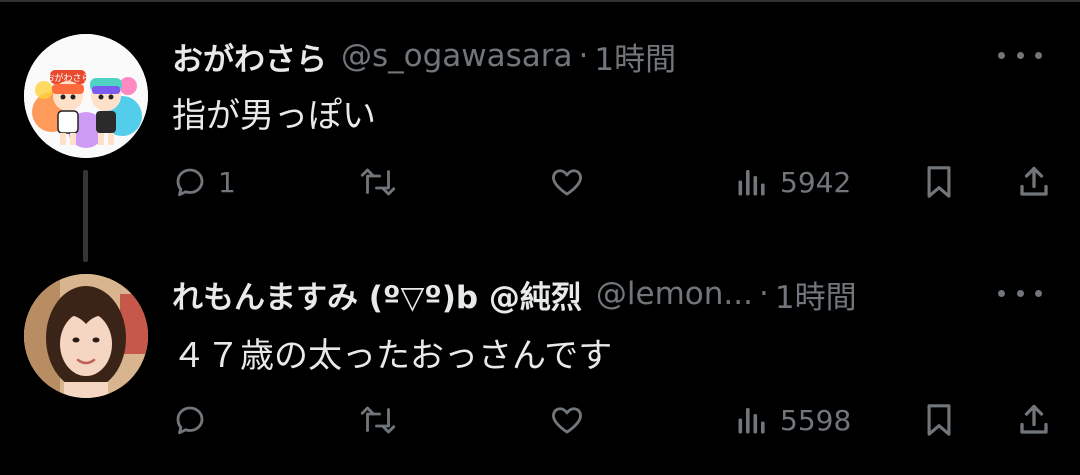 This screenshot has height=475, width=1080. Describe the element at coordinates (457, 56) in the screenshot. I see `user-handle: @s_ogawasara` at that location.